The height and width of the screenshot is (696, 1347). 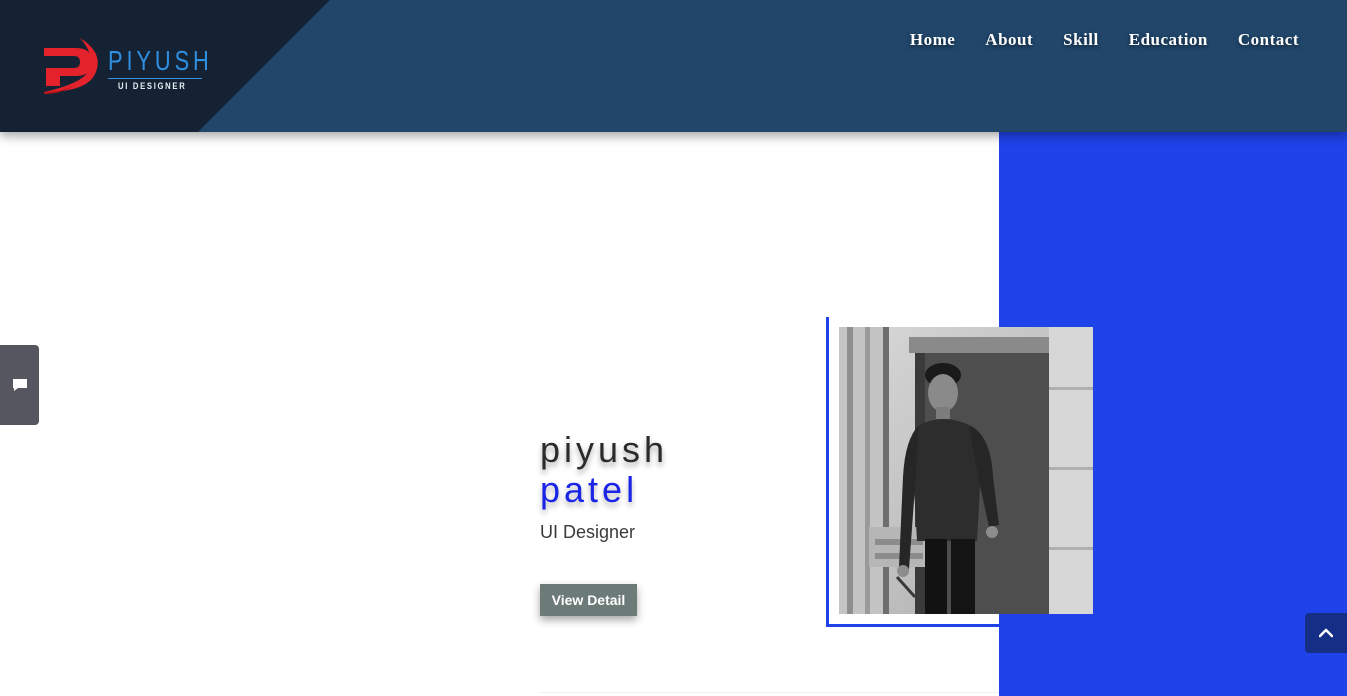 I want to click on scroll-to-top-button, so click(x=1326, y=633).